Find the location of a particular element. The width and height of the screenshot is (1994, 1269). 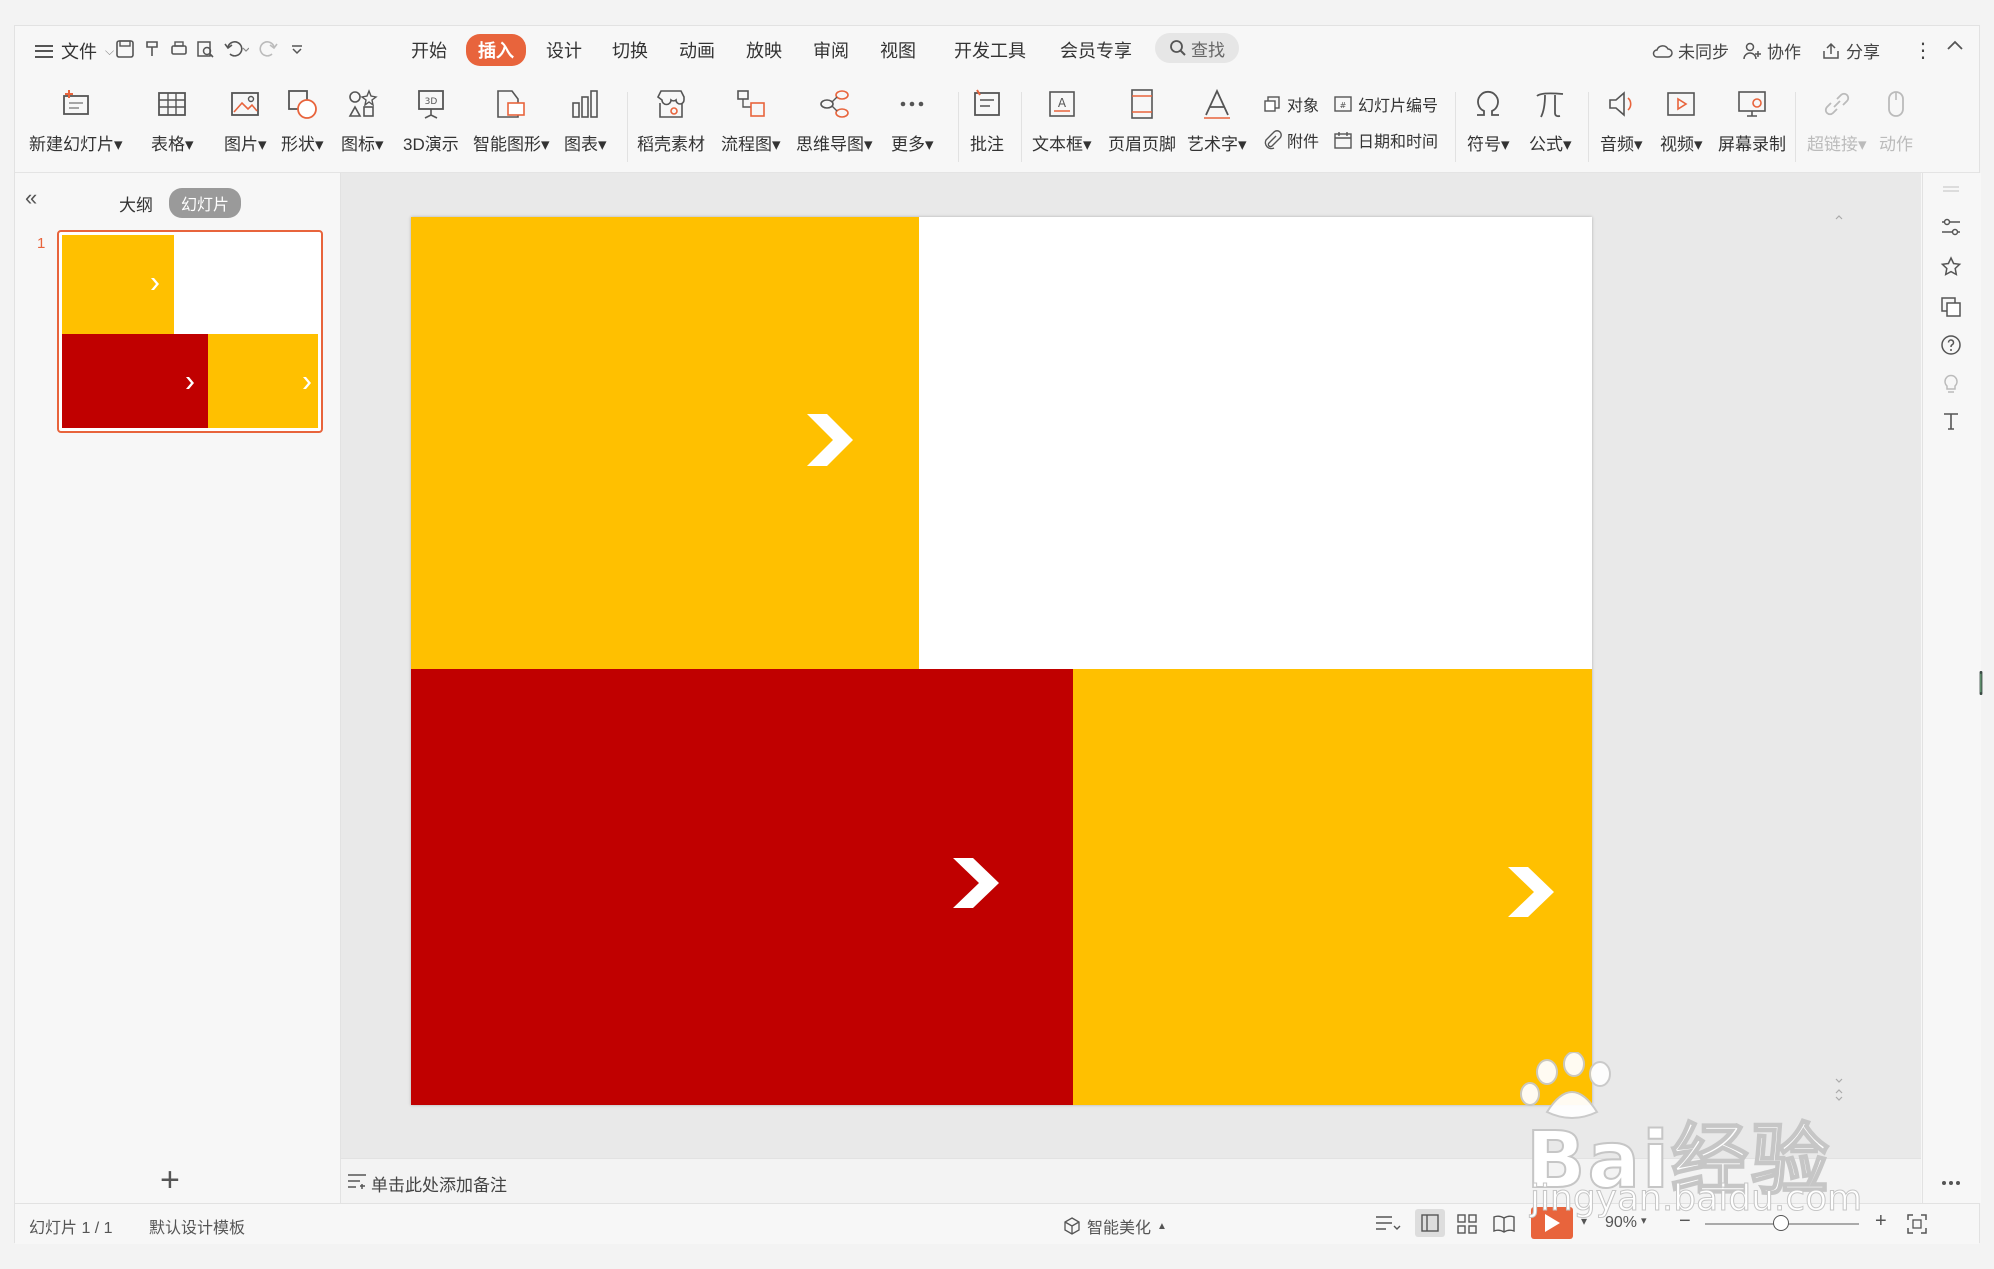

file-menu: 文件 ⌵ is located at coordinates (74, 51).